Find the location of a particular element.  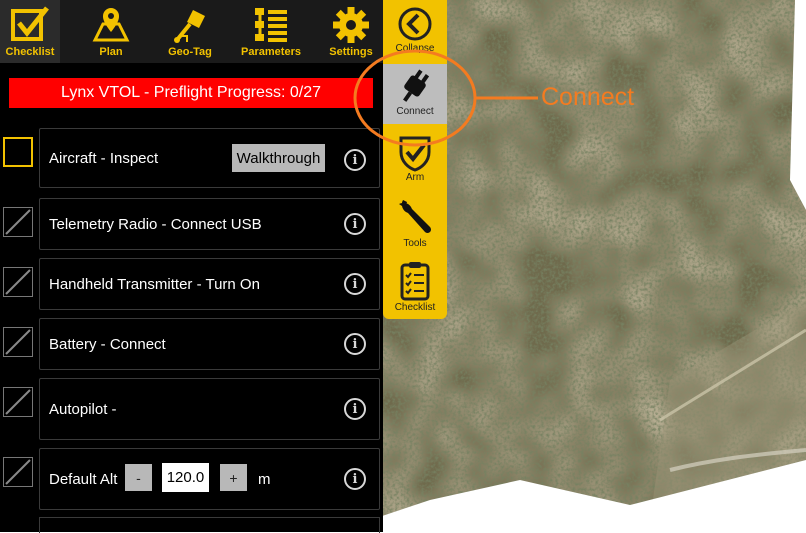

topbar-checklist-button: Checklist is located at coordinates (30, 31).